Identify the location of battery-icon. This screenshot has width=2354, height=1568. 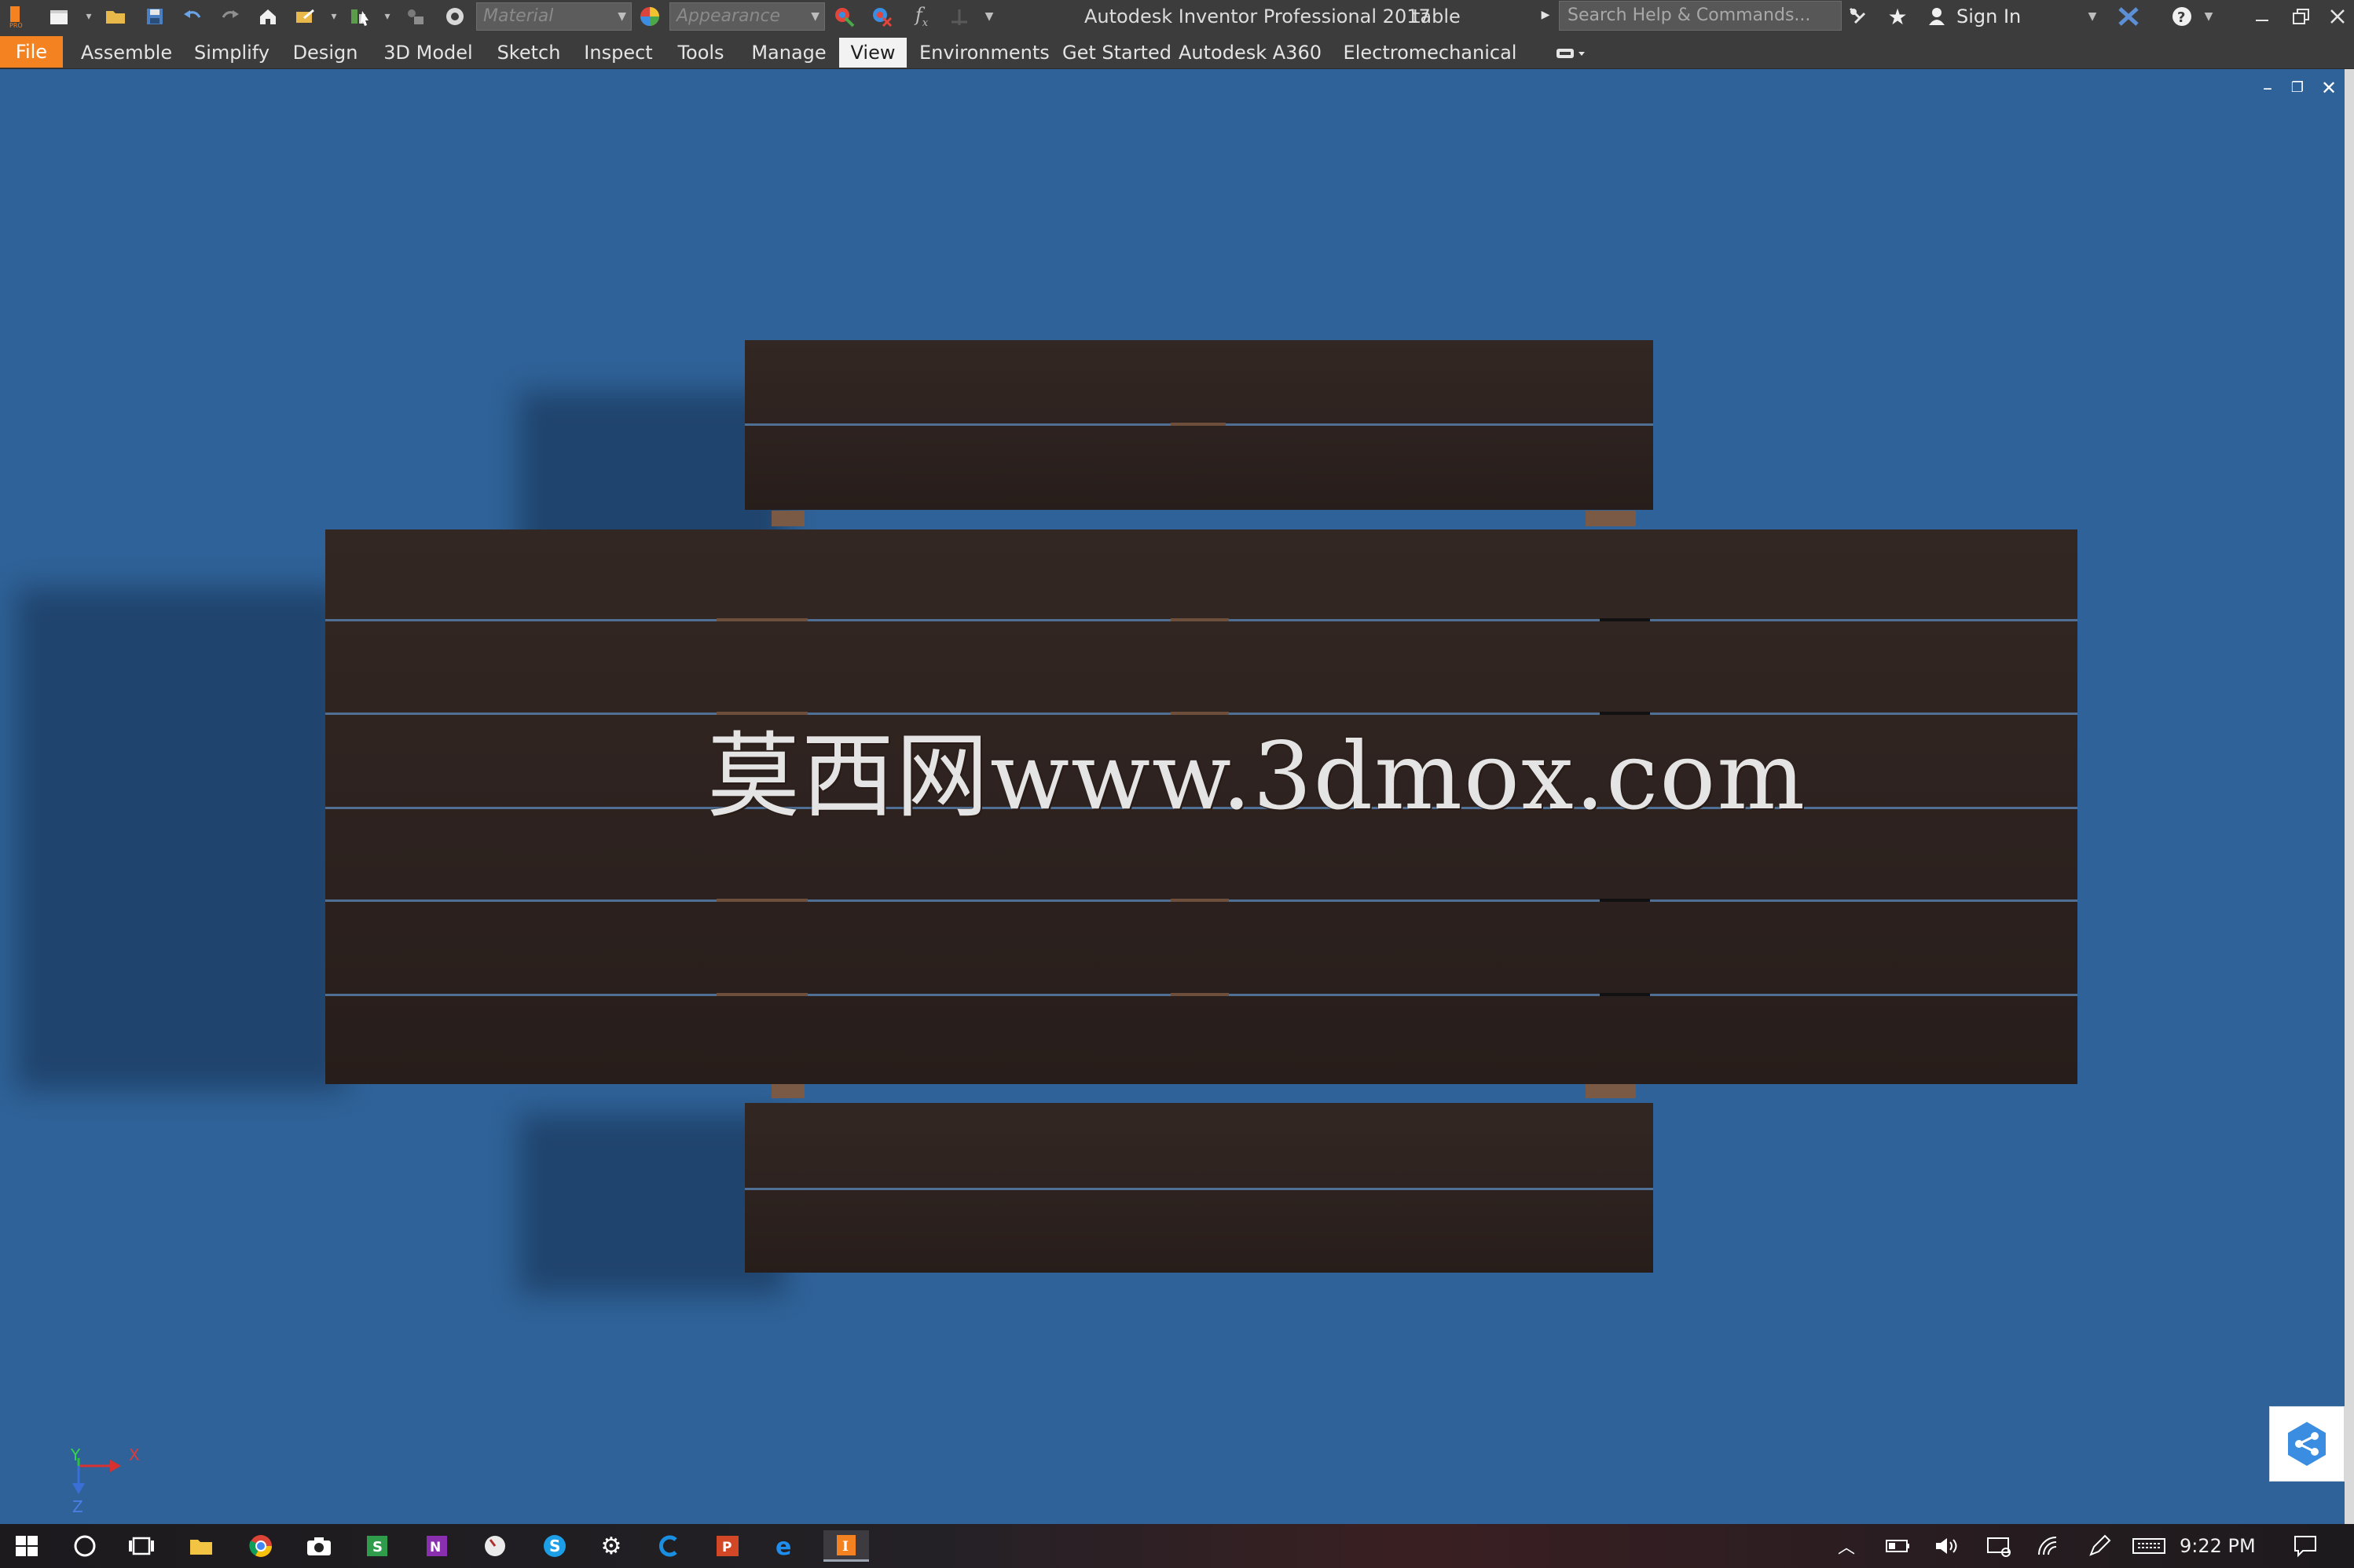
(1898, 1546).